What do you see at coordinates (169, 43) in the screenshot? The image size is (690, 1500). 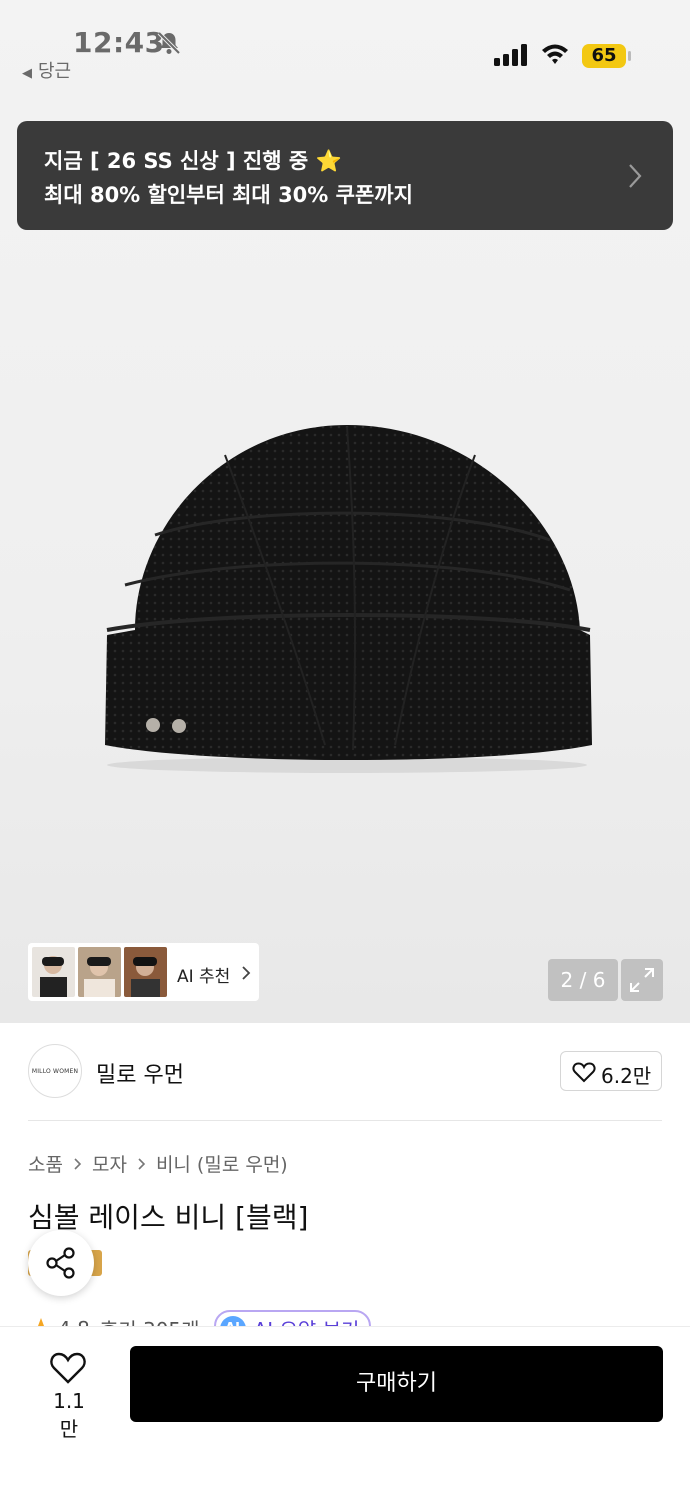 I see `bell-slash-icon` at bounding box center [169, 43].